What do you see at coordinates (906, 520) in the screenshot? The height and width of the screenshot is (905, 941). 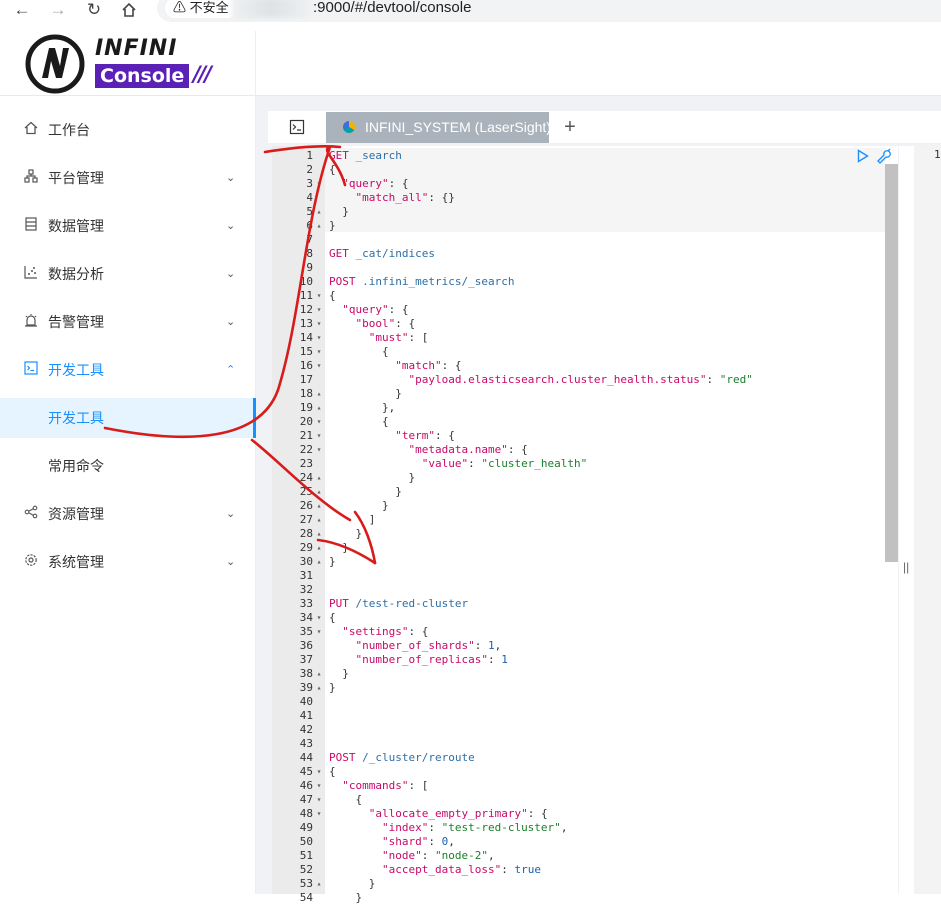 I see `pane-splitter` at bounding box center [906, 520].